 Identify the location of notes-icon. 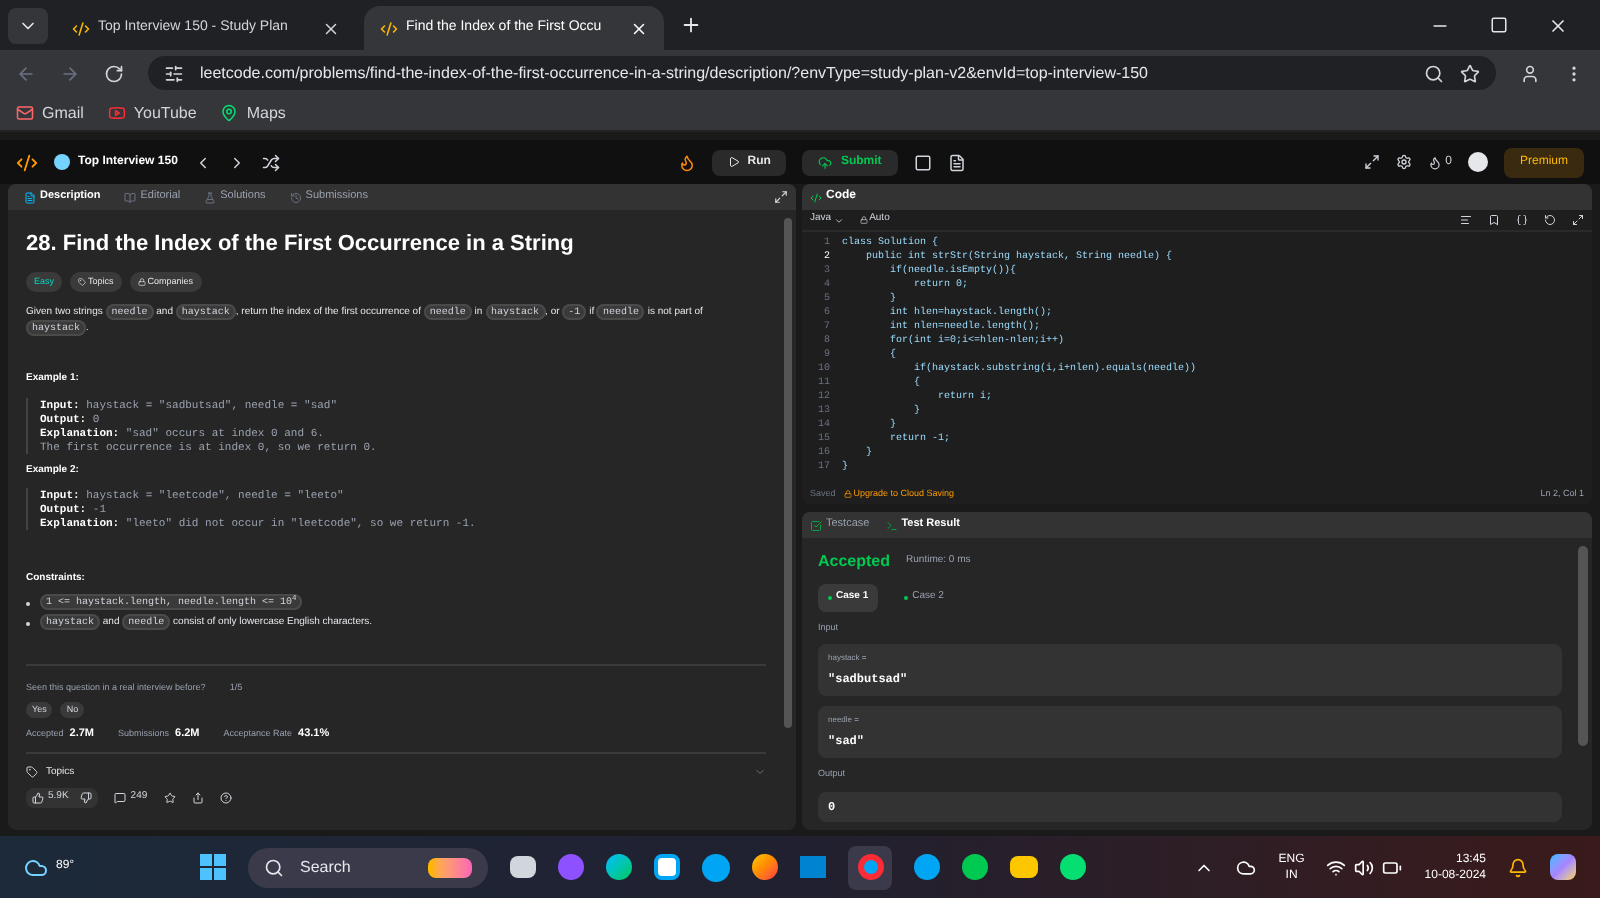
(956, 162).